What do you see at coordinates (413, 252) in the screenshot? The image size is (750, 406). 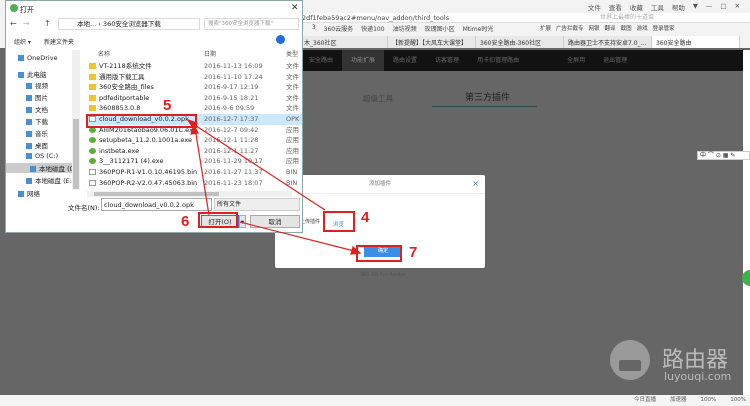 I see `step-7-label: 7` at bounding box center [413, 252].